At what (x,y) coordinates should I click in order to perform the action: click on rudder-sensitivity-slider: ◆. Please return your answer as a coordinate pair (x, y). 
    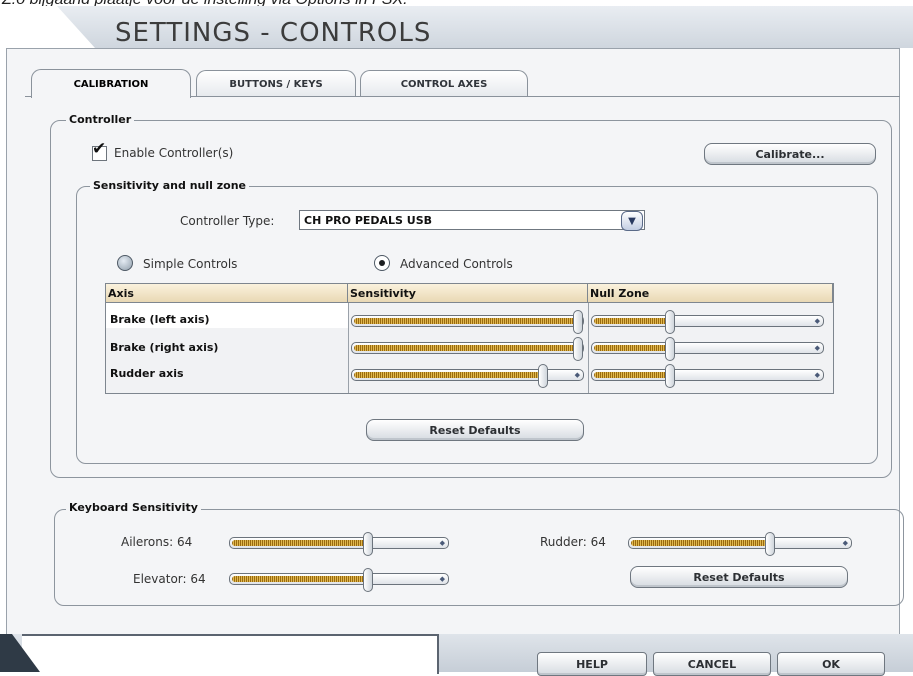
    Looking at the image, I should click on (467, 376).